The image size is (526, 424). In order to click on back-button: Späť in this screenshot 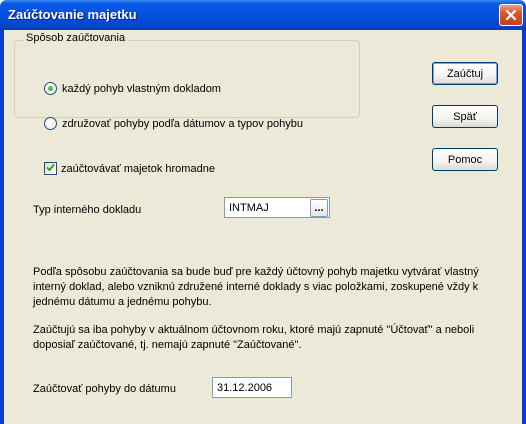, I will do `click(465, 116)`.